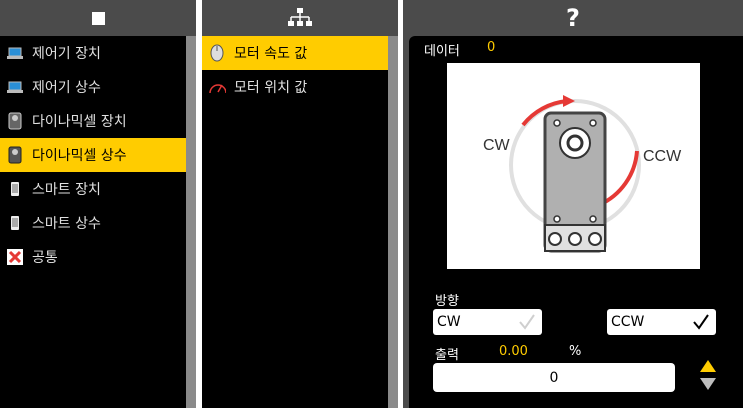 This screenshot has width=743, height=408. What do you see at coordinates (66, 54) in the screenshot?
I see `category-item-label: 제어기 장치` at bounding box center [66, 54].